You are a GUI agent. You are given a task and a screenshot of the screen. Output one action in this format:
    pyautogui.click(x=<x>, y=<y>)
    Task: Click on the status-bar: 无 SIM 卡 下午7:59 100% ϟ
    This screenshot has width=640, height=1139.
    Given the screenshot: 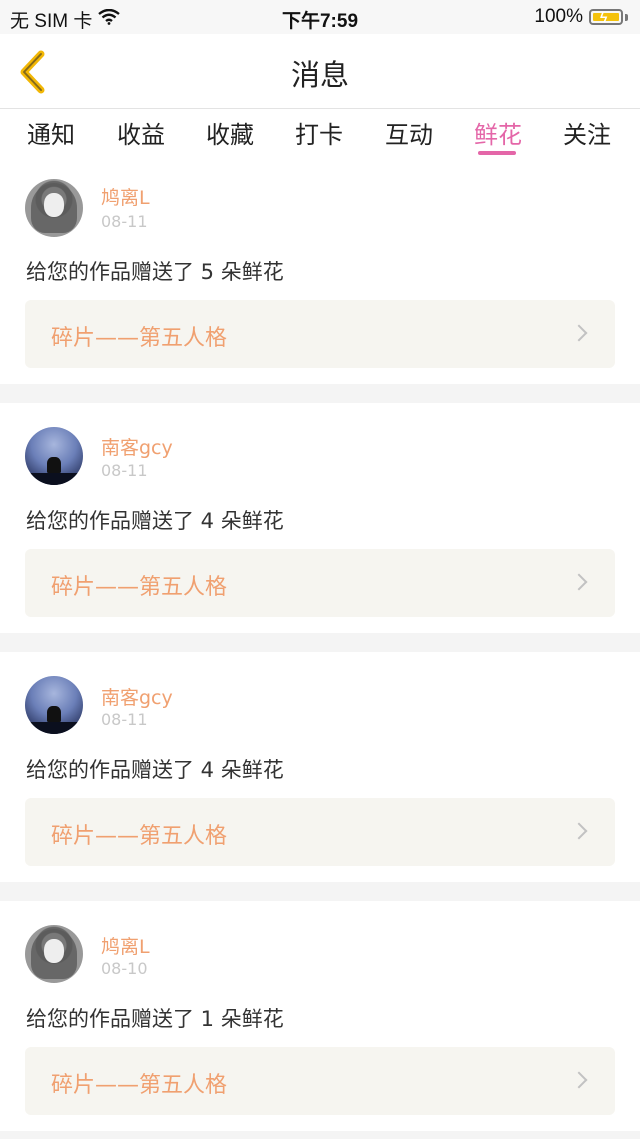 What is the action you would take?
    pyautogui.click(x=320, y=17)
    